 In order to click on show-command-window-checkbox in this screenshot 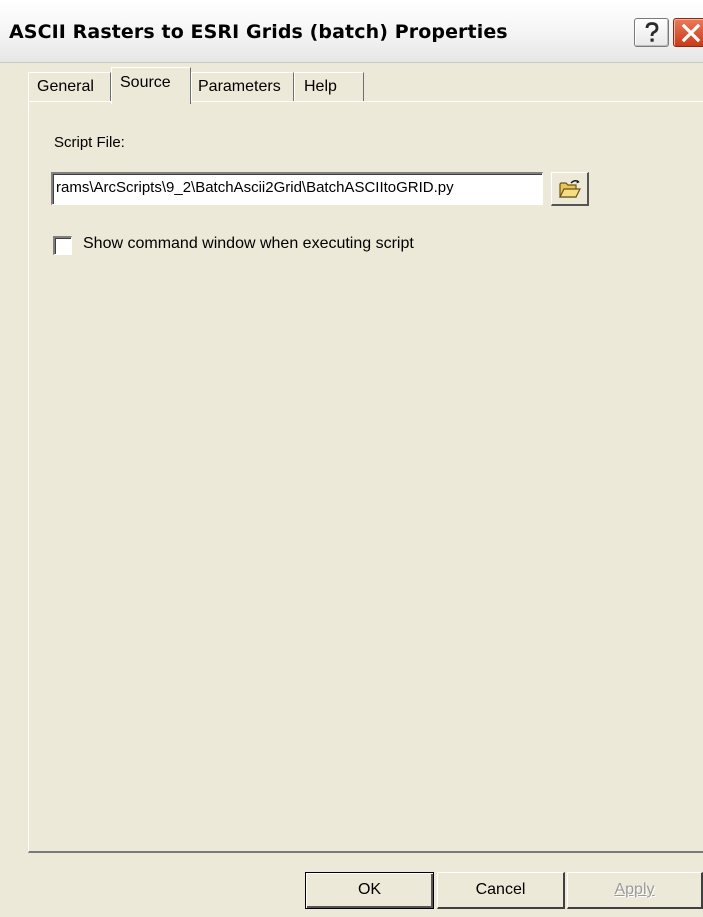, I will do `click(62, 245)`.